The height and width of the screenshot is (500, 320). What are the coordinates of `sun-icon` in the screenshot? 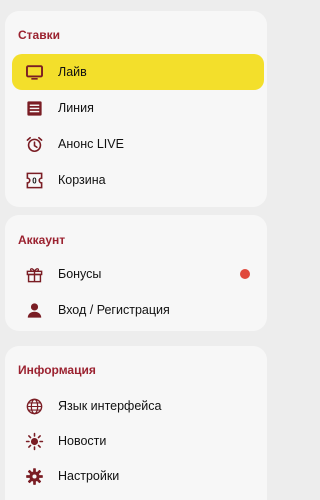 It's located at (34, 441).